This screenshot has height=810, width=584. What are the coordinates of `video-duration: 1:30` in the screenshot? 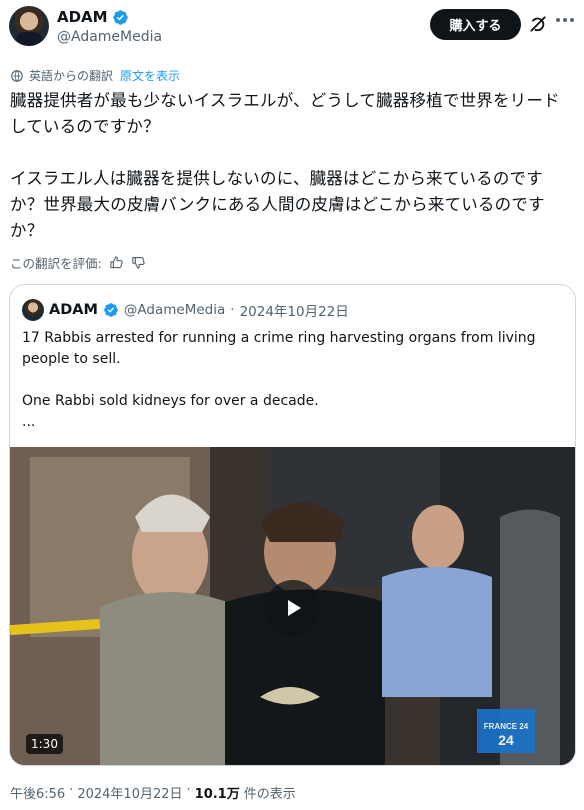 It's located at (44, 744).